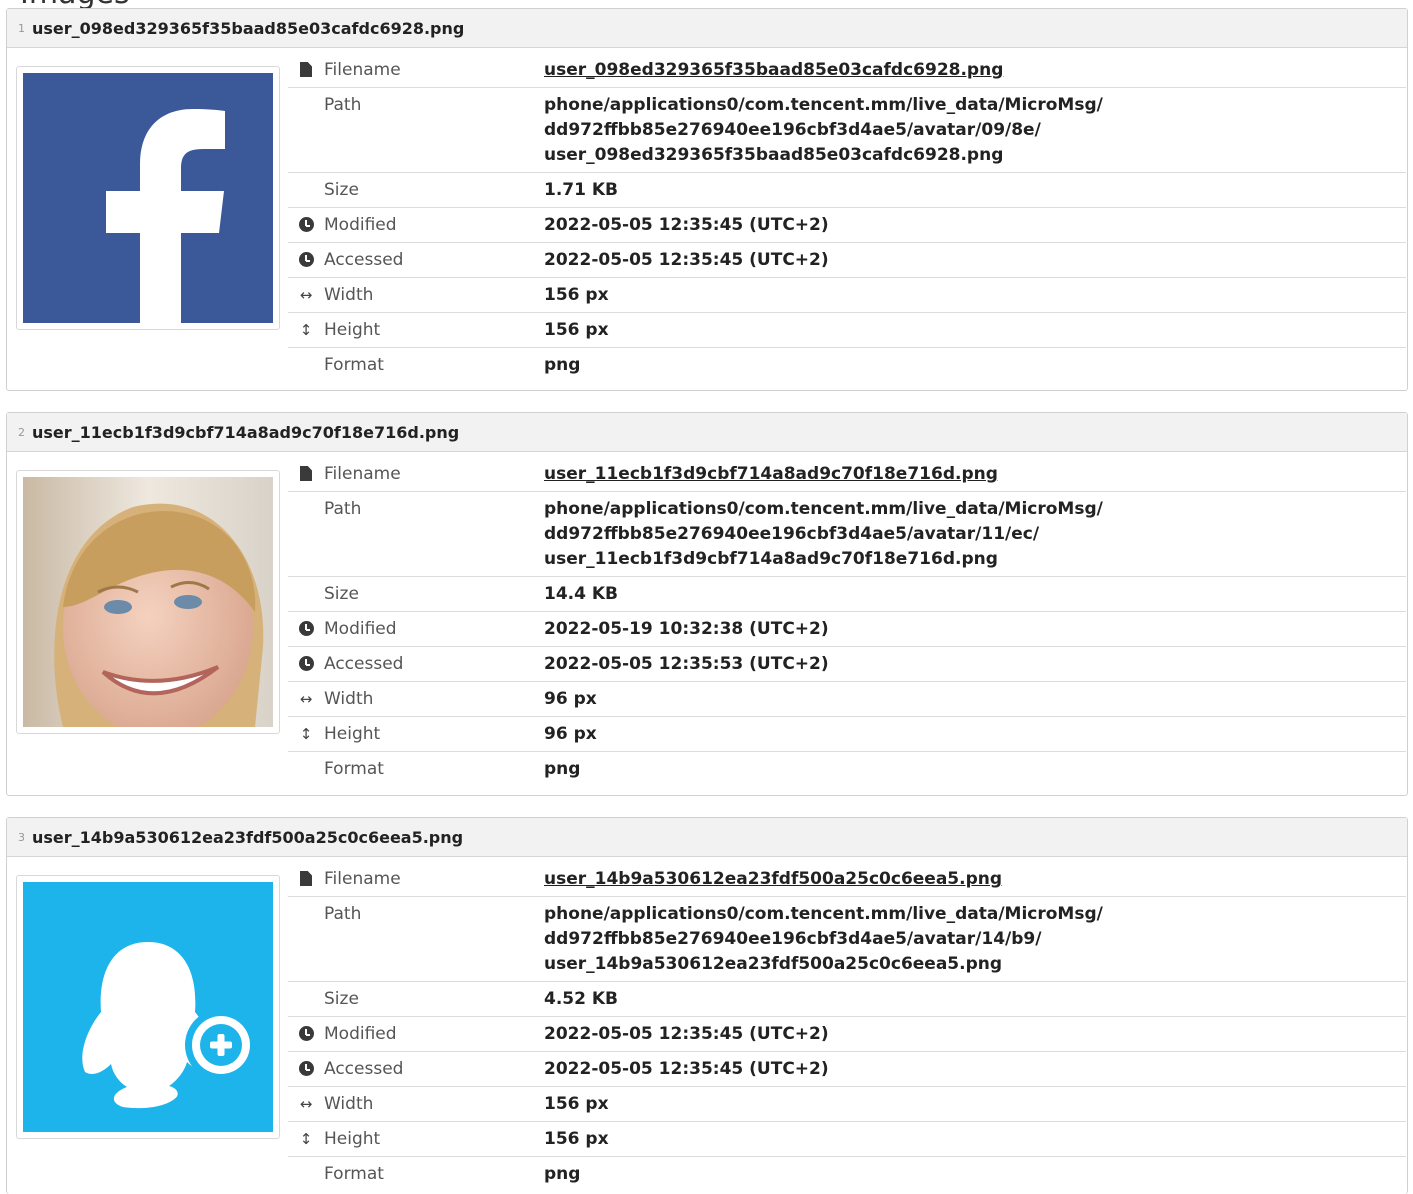  I want to click on prop-accessed: Accessed 2022-05-05 12:35:45 (UTC+2), so click(847, 1069).